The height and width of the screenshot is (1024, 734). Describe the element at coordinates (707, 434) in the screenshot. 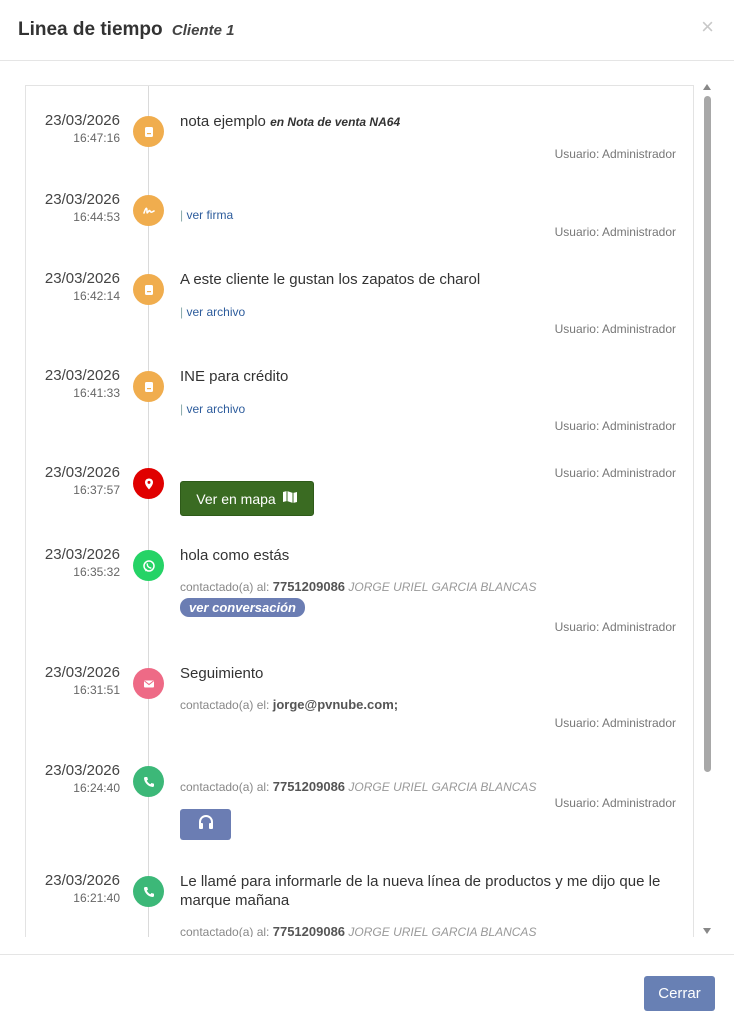

I see `scroll-thumb` at that location.